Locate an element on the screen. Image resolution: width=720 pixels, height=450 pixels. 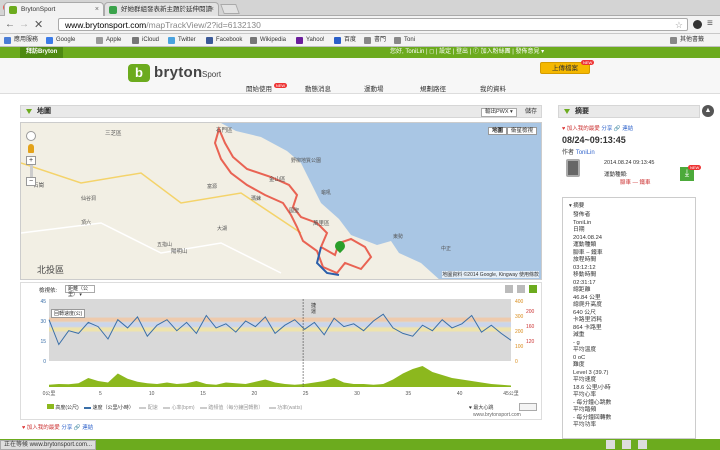
map-tab: 地圖 is located at coordinates (498, 131).